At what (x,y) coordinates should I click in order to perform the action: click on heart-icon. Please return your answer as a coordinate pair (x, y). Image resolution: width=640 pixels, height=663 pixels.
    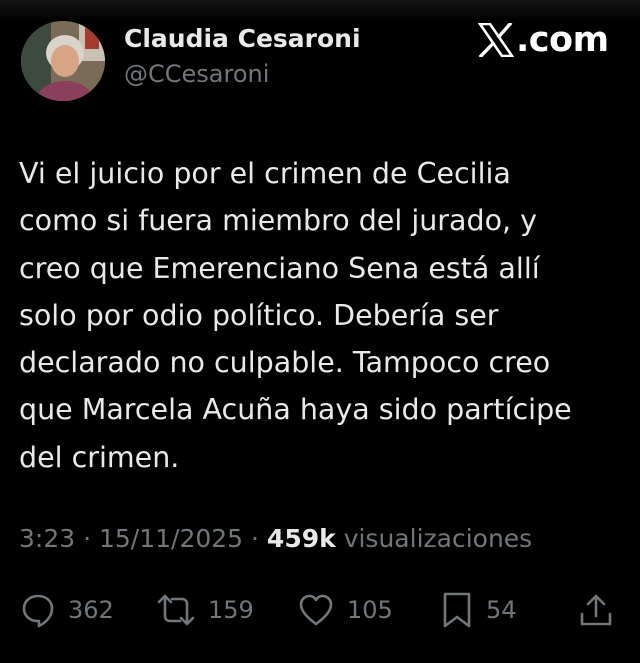
    Looking at the image, I should click on (316, 610).